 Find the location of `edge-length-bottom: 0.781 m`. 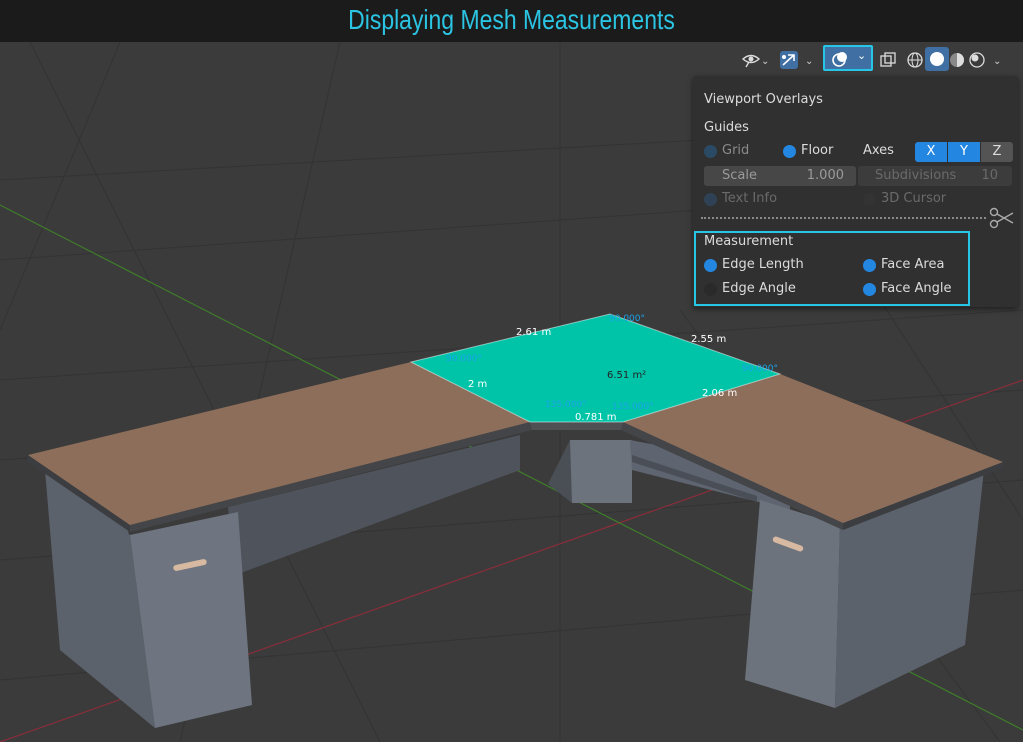

edge-length-bottom: 0.781 m is located at coordinates (596, 417).